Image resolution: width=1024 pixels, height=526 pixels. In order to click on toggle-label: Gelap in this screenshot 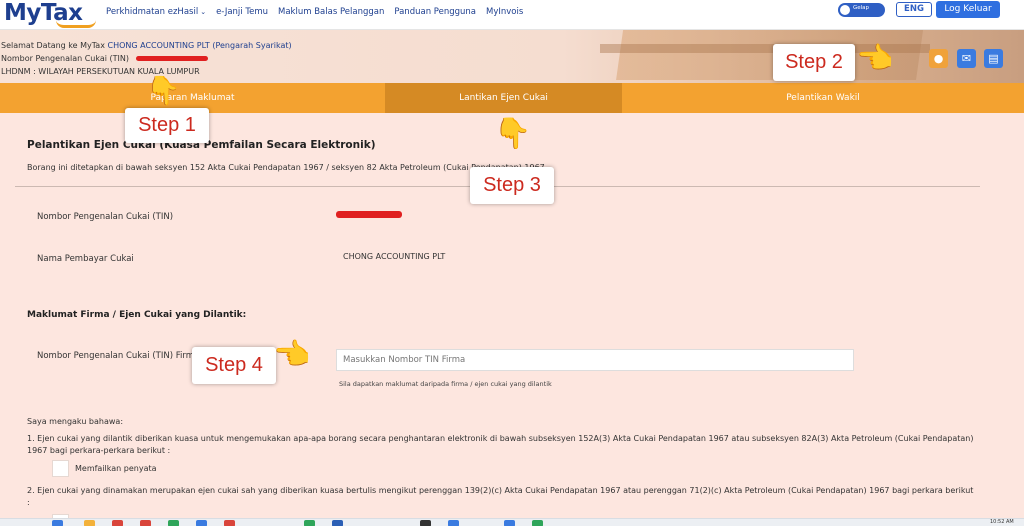, I will do `click(861, 8)`.